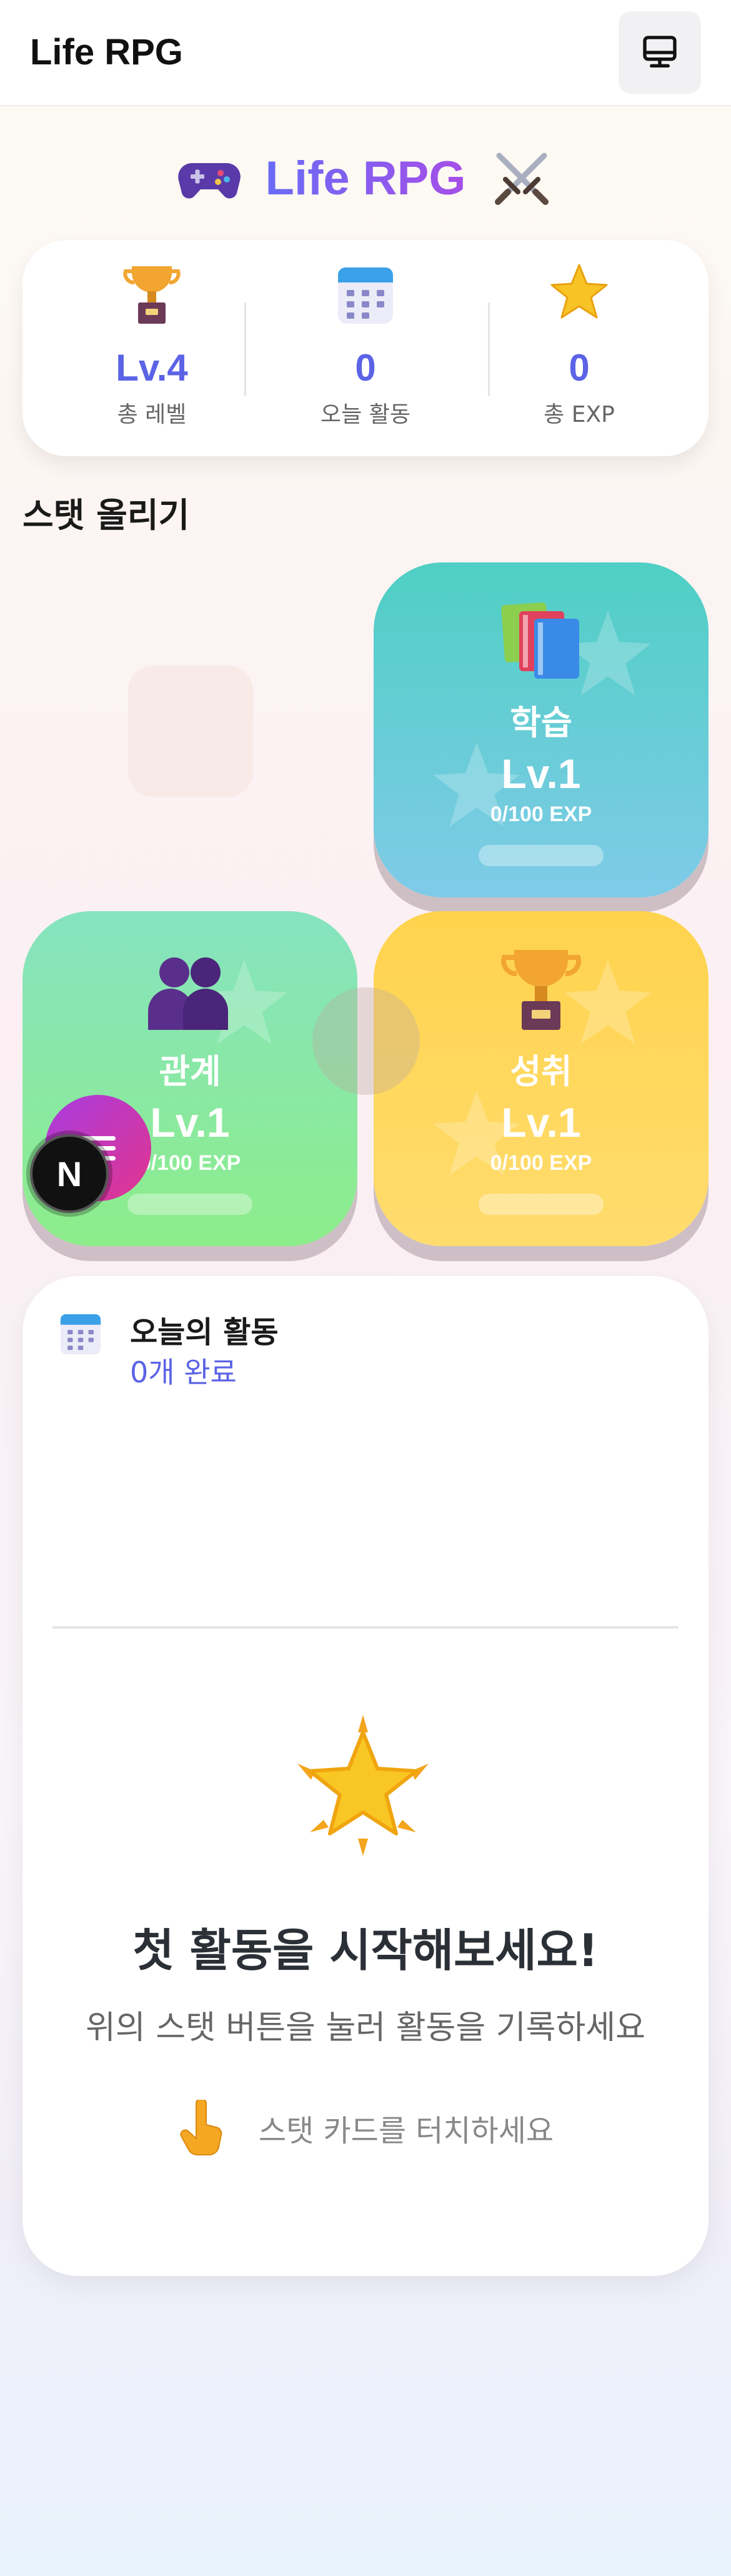  What do you see at coordinates (188, 993) in the screenshot?
I see `people-icon` at bounding box center [188, 993].